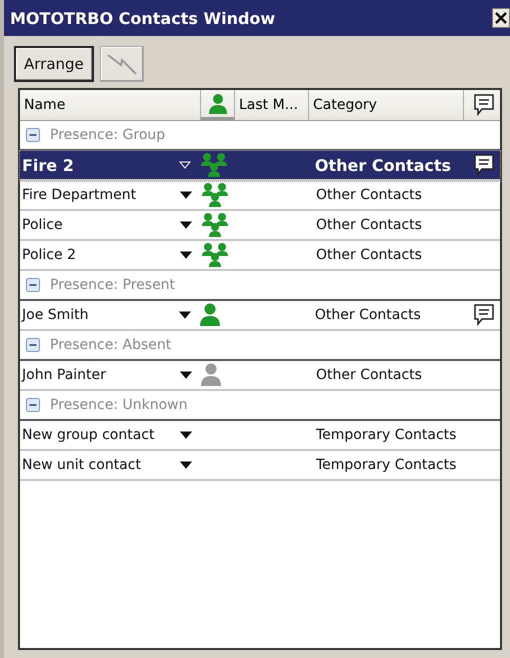 This screenshot has height=658, width=510. Describe the element at coordinates (88, 435) in the screenshot. I see `contact-name: New group contact` at that location.